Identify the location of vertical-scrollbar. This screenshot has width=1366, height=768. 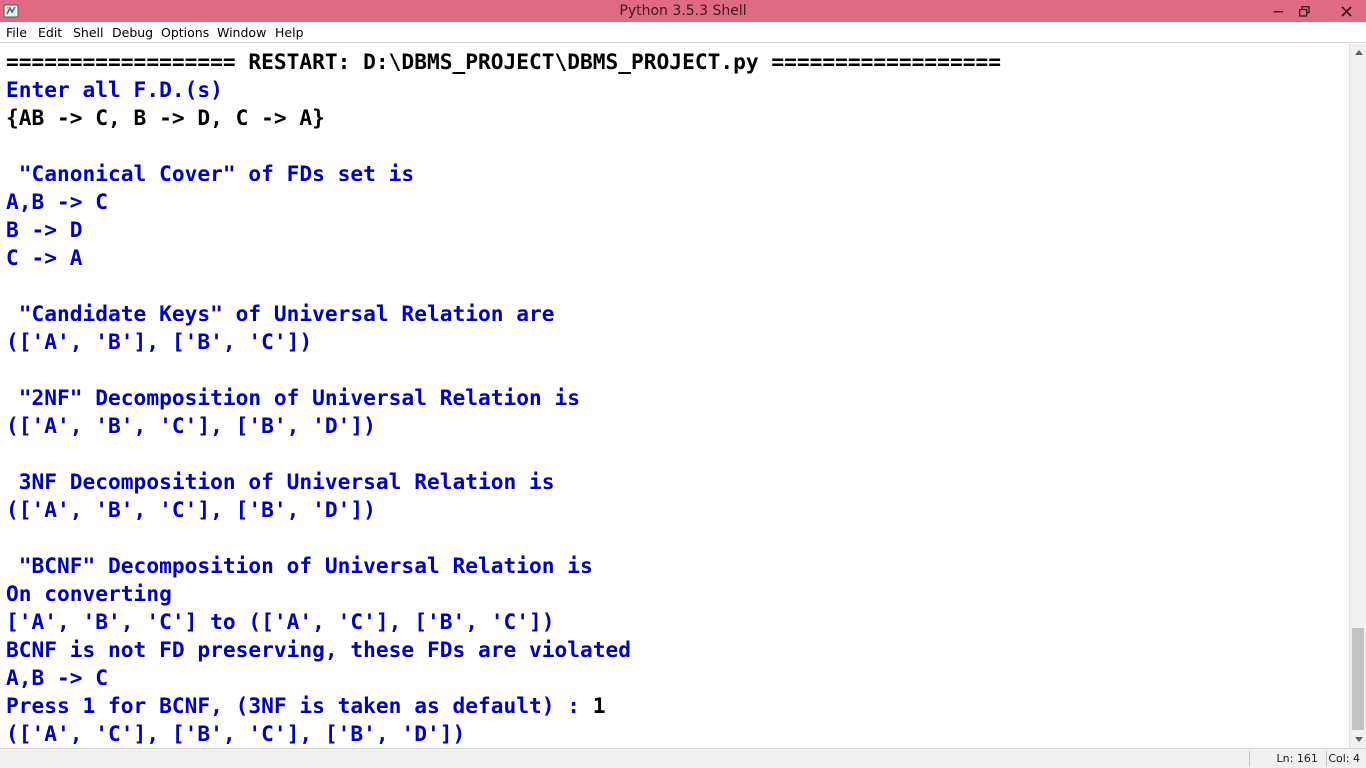
(1357, 396).